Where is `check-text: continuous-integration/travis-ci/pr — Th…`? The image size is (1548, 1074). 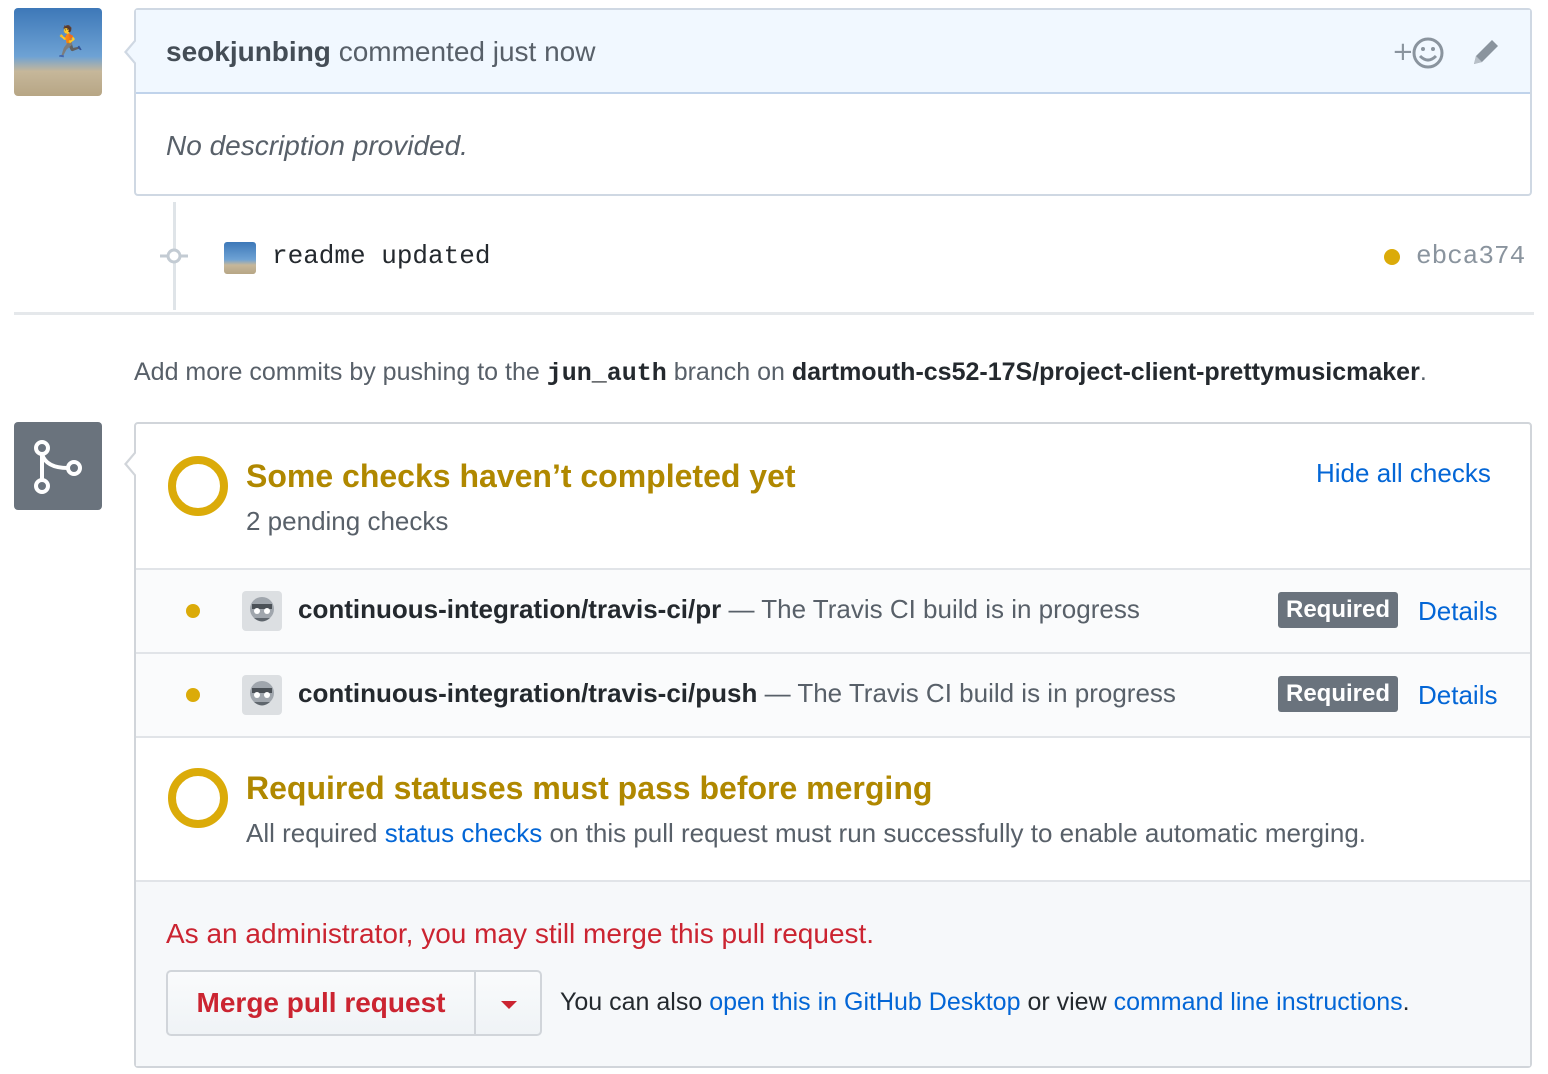
check-text: continuous-integration/travis-ci/pr — Th… is located at coordinates (719, 609).